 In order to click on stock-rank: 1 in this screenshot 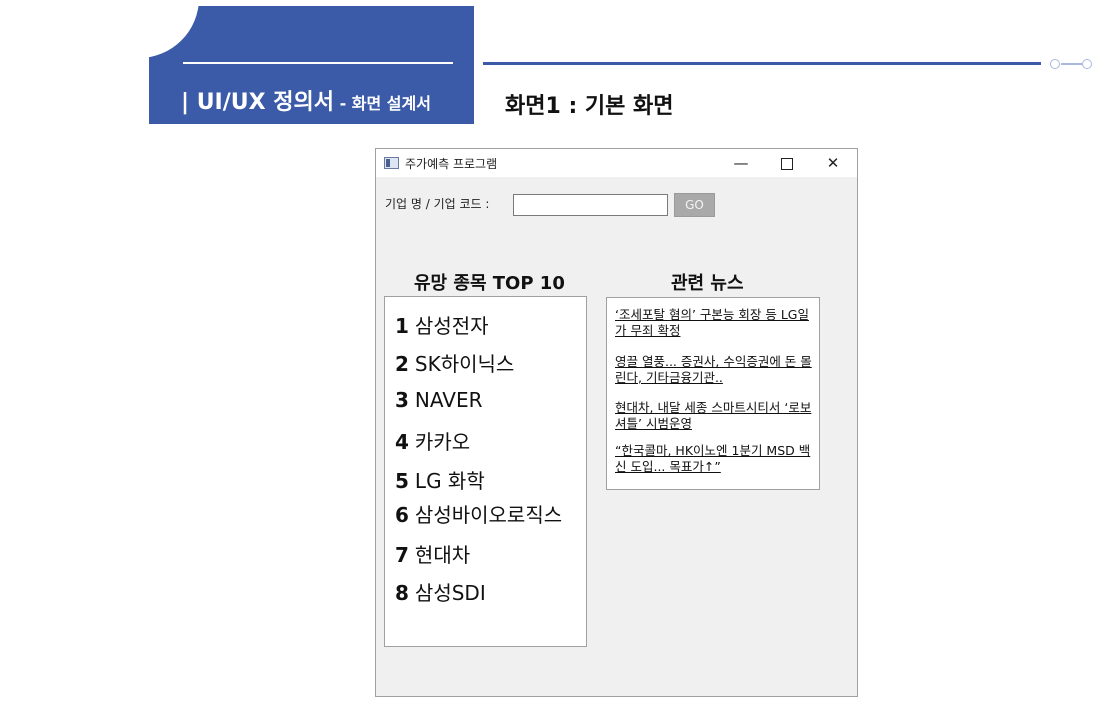, I will do `click(402, 326)`.